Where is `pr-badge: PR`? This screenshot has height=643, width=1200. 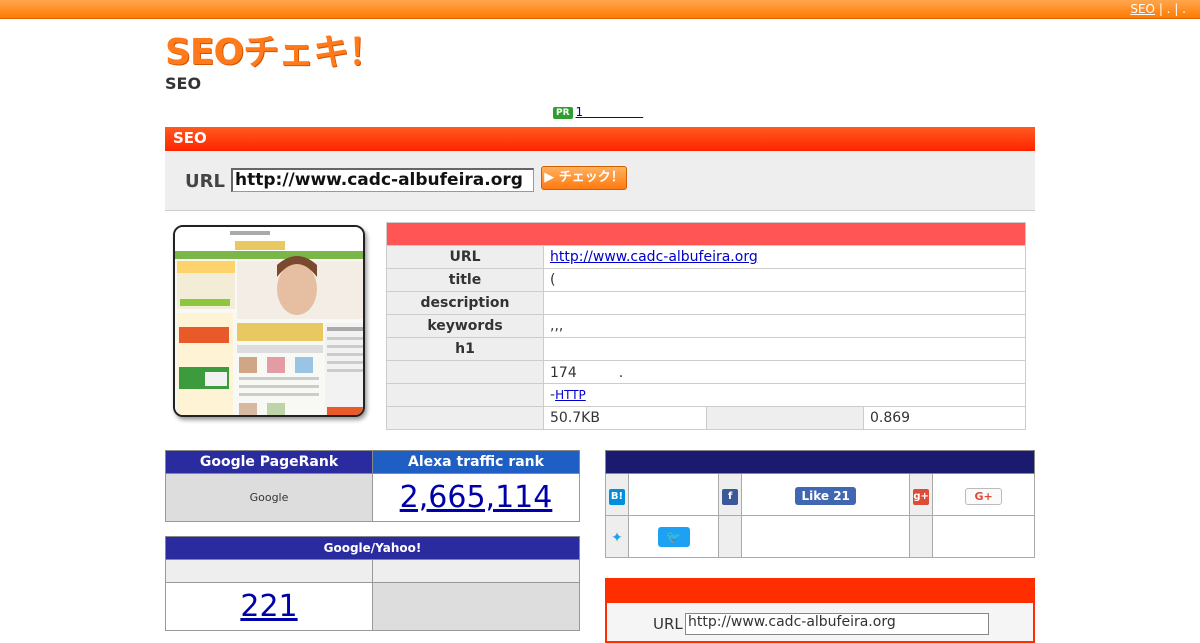
pr-badge: PR is located at coordinates (563, 113).